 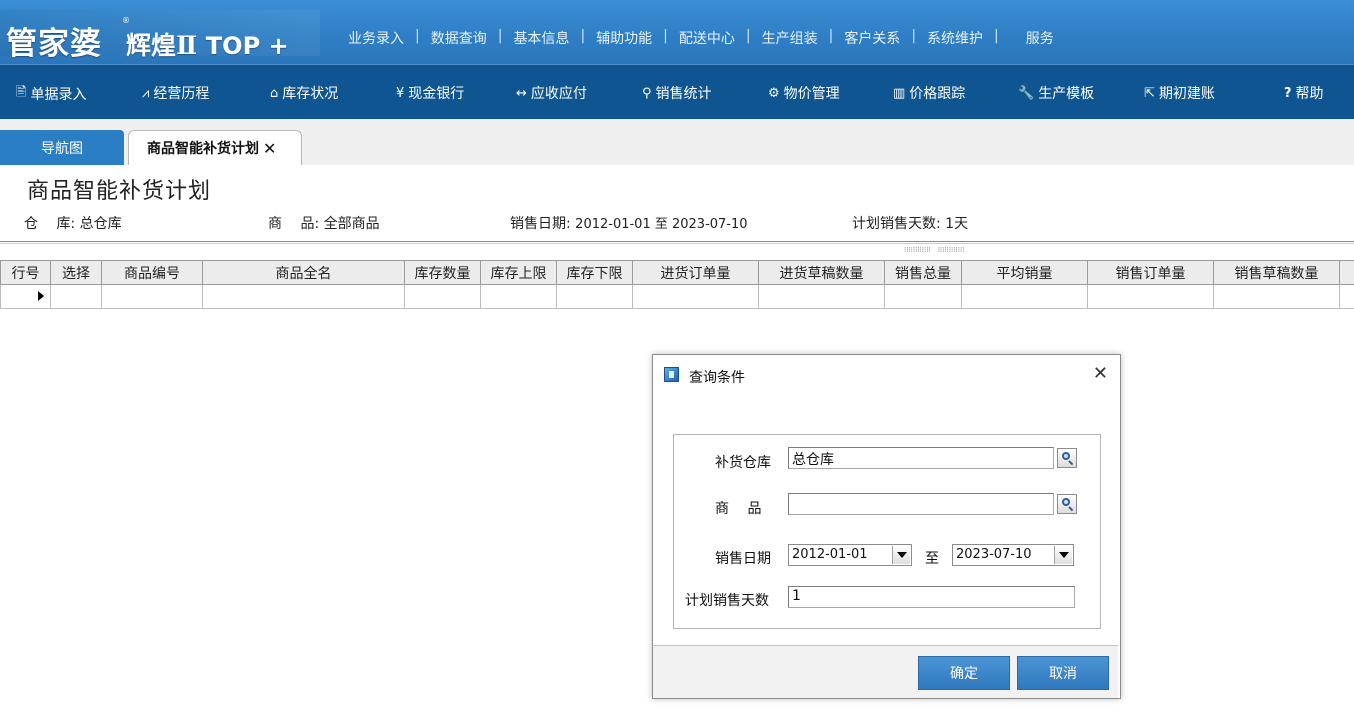 What do you see at coordinates (1024, 272) in the screenshot?
I see `column-header-avg-sales: 平均销量` at bounding box center [1024, 272].